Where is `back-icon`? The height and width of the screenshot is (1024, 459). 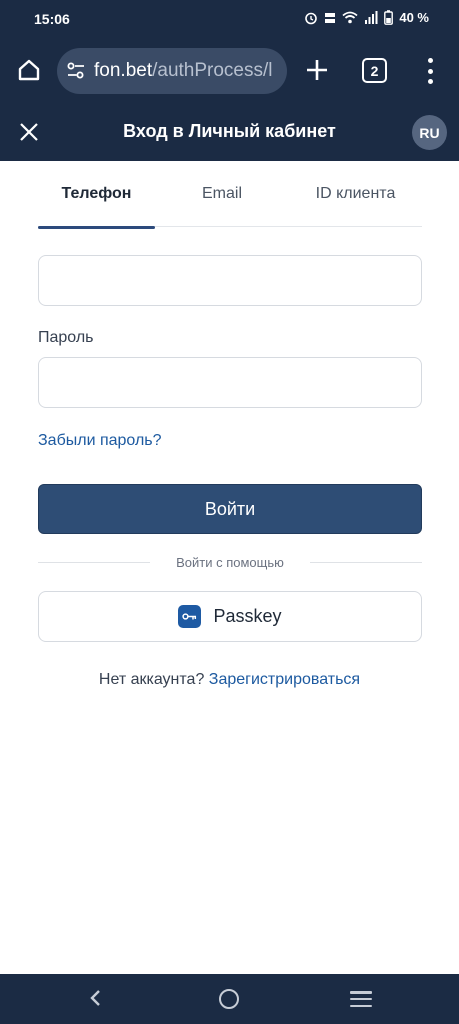 back-icon is located at coordinates (95, 998).